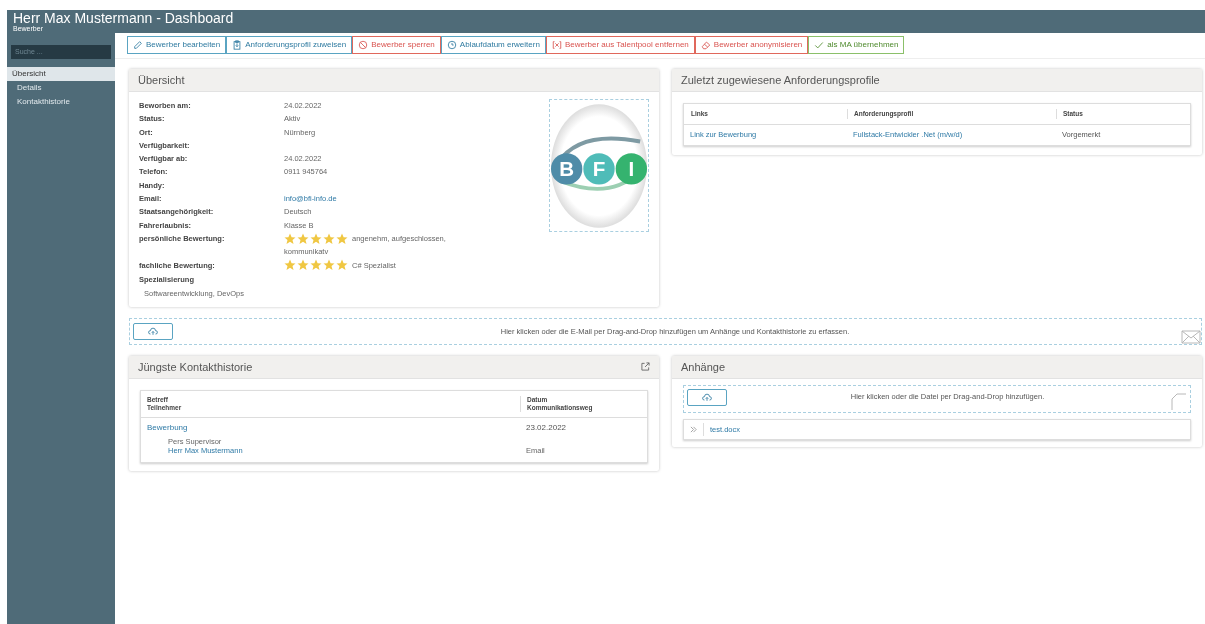 This screenshot has height=624, width=1205. Describe the element at coordinates (751, 45) in the screenshot. I see `toolbar-button: Bewerber anonymisieren` at that location.